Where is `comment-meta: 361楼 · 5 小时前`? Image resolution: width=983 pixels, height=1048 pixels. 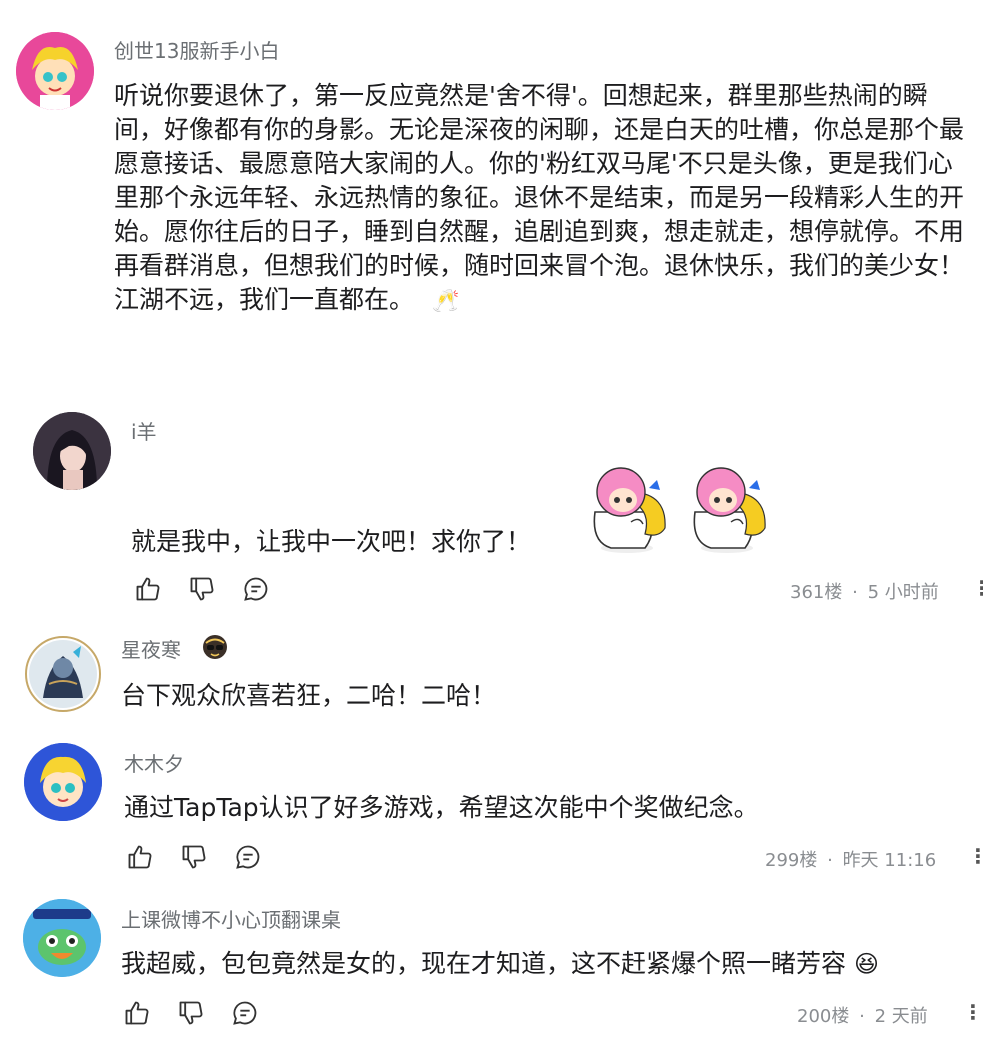
comment-meta: 361楼 · 5 小时前 is located at coordinates (864, 591).